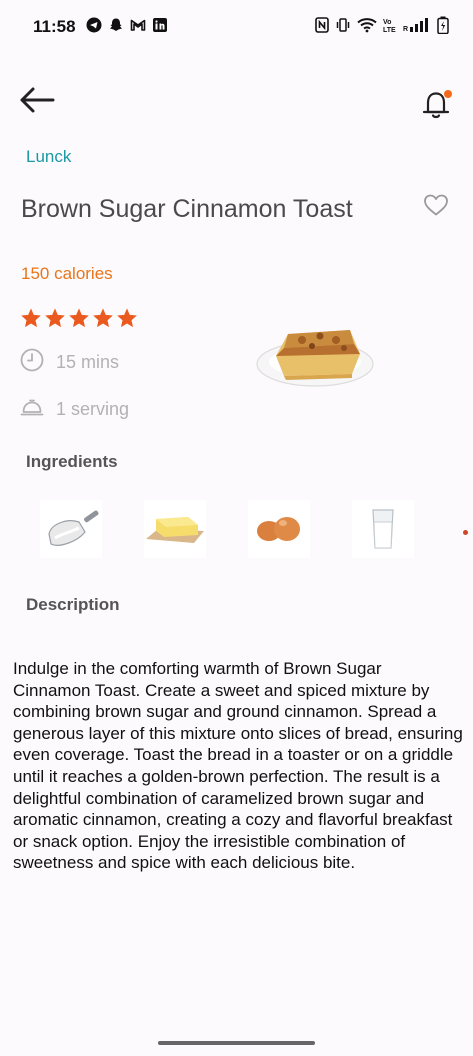  I want to click on back-button, so click(38, 101).